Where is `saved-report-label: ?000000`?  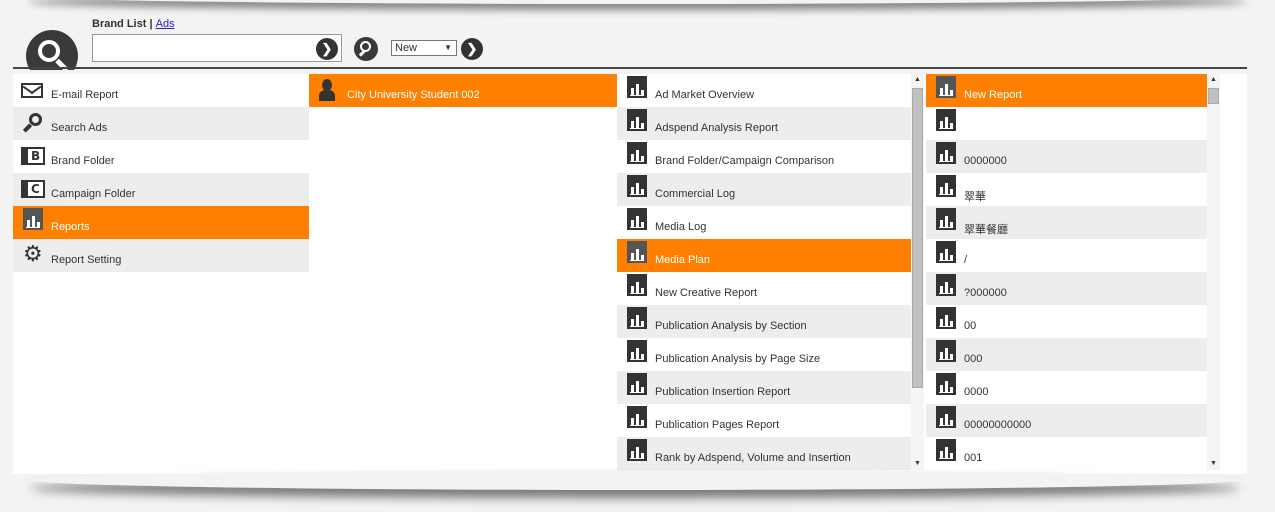 saved-report-label: ?000000 is located at coordinates (985, 293).